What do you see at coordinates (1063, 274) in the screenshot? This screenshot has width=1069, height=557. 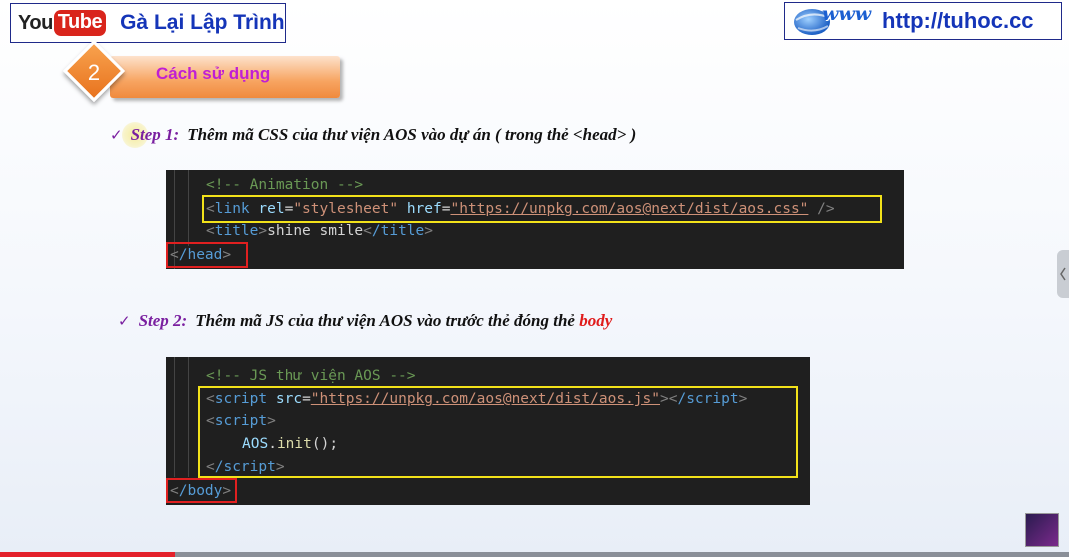 I see `side-panel-handle` at bounding box center [1063, 274].